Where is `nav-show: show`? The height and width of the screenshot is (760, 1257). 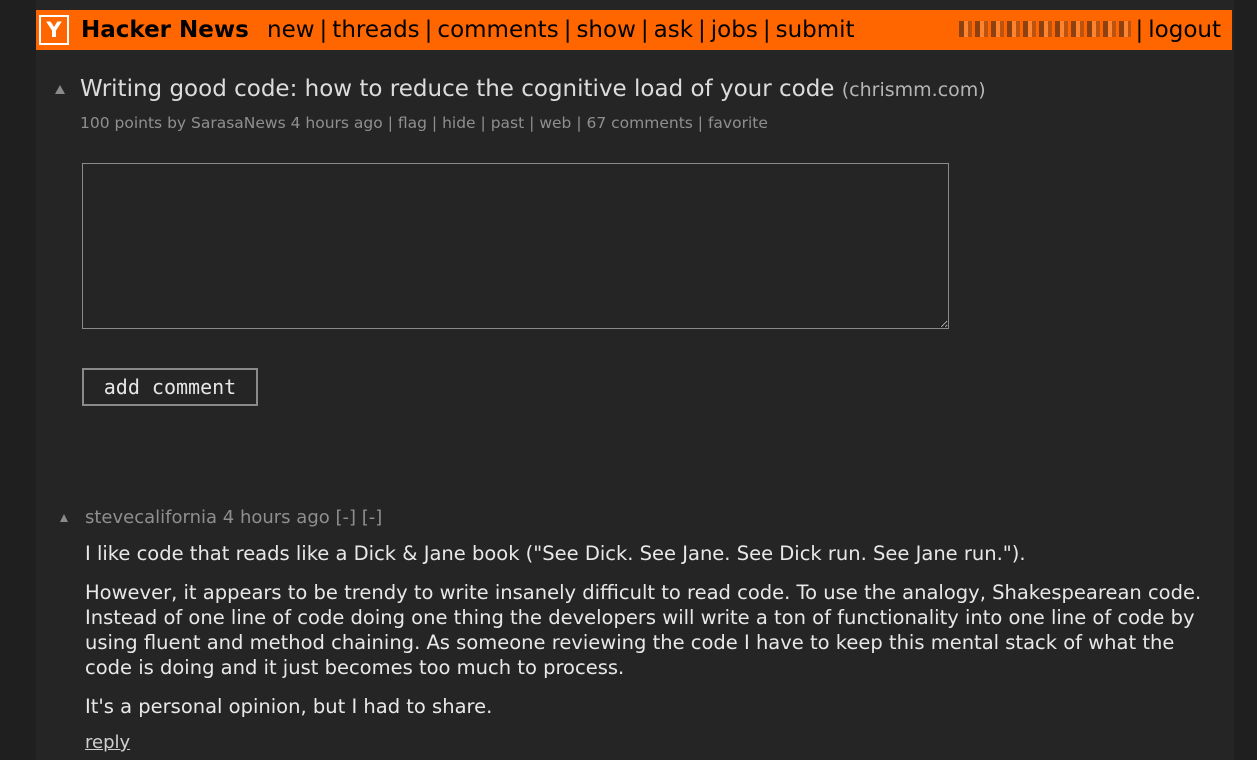 nav-show: show is located at coordinates (605, 30).